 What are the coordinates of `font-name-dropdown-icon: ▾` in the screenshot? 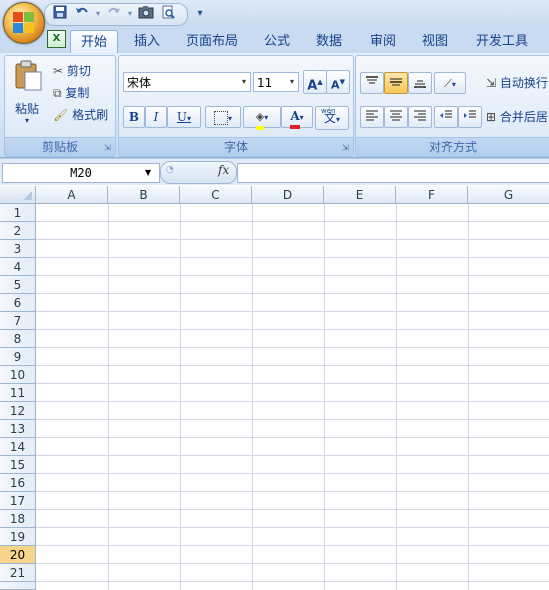 It's located at (244, 82).